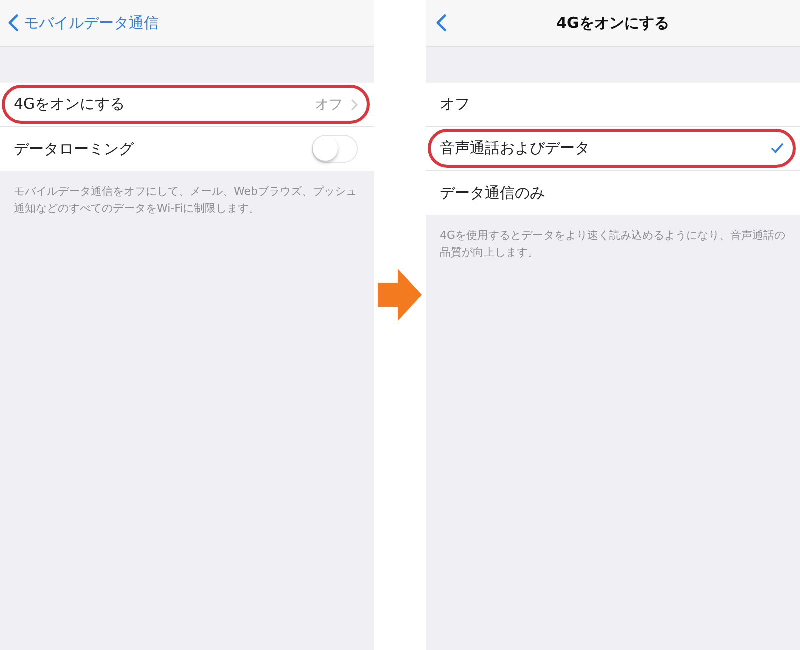 Image resolution: width=800 pixels, height=650 pixels. What do you see at coordinates (400, 295) in the screenshot?
I see `arrow-right-icon` at bounding box center [400, 295].